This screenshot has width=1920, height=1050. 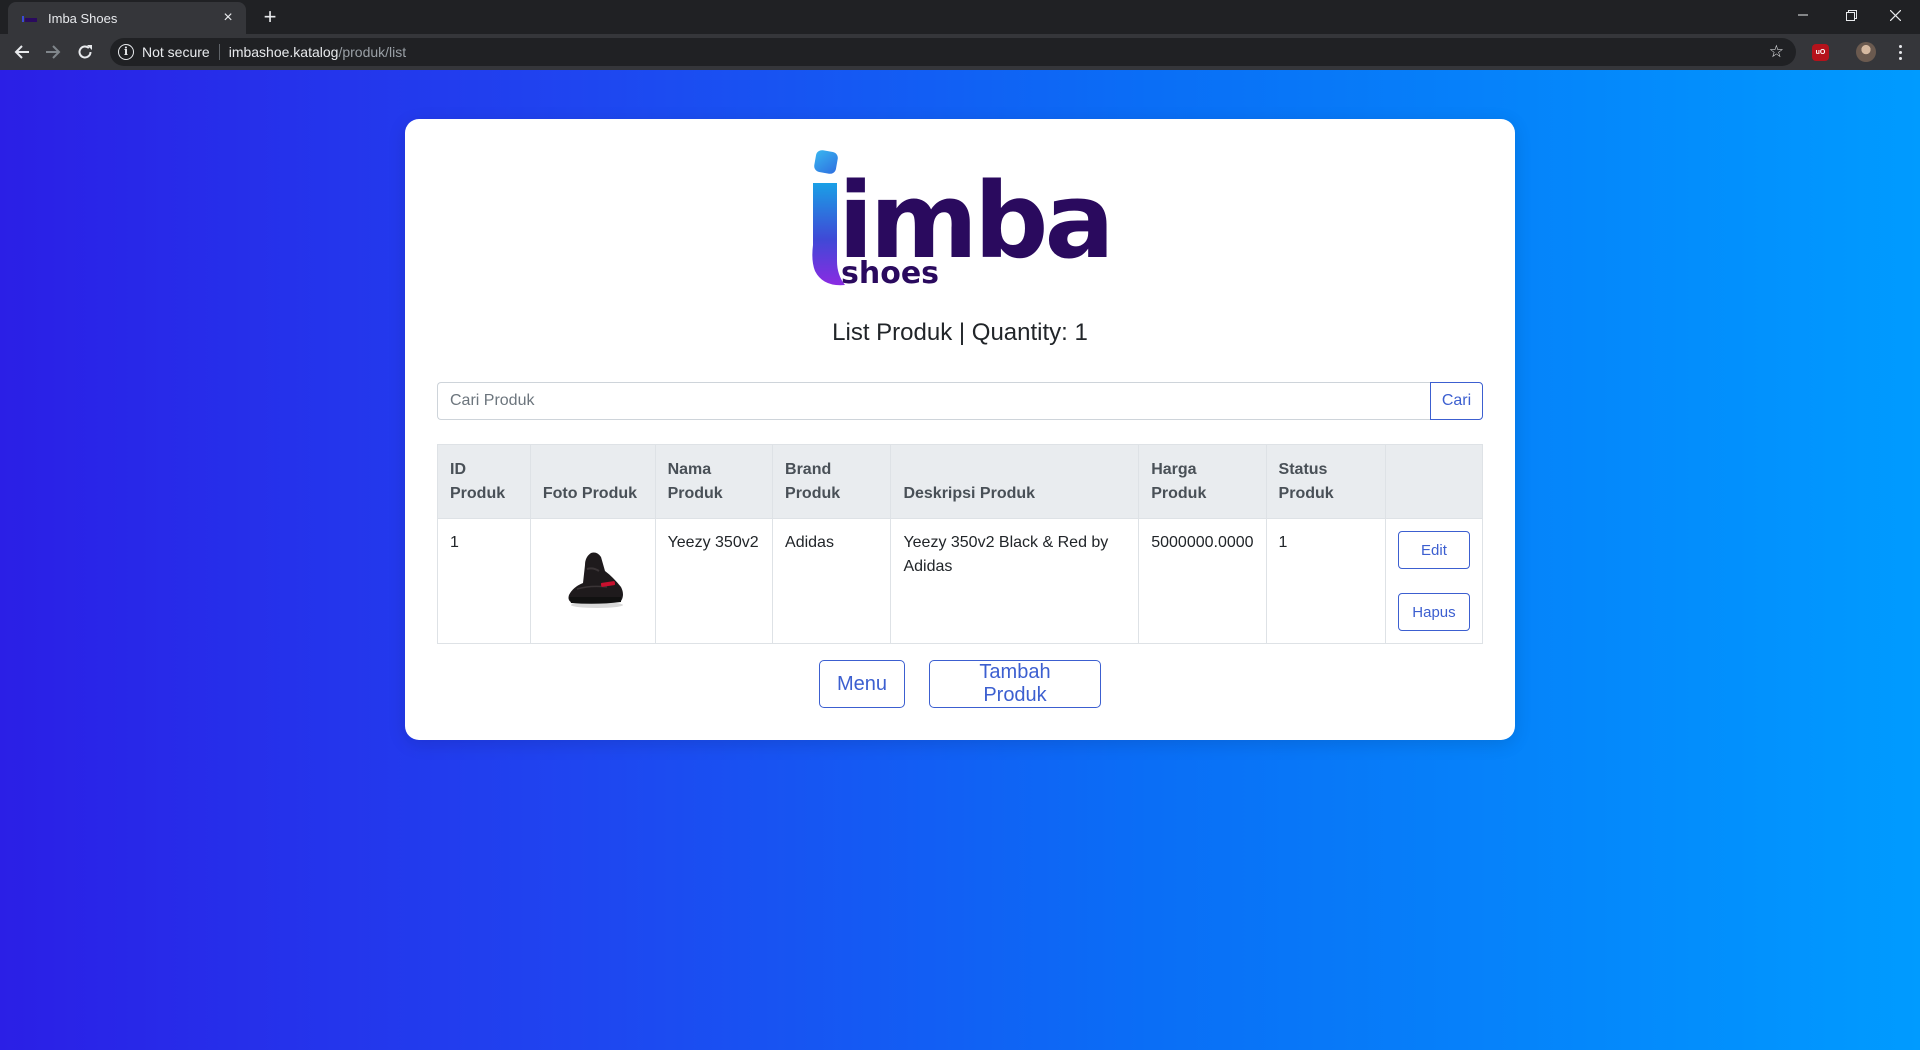 I want to click on header-harga: Harga Produk, so click(x=1202, y=481).